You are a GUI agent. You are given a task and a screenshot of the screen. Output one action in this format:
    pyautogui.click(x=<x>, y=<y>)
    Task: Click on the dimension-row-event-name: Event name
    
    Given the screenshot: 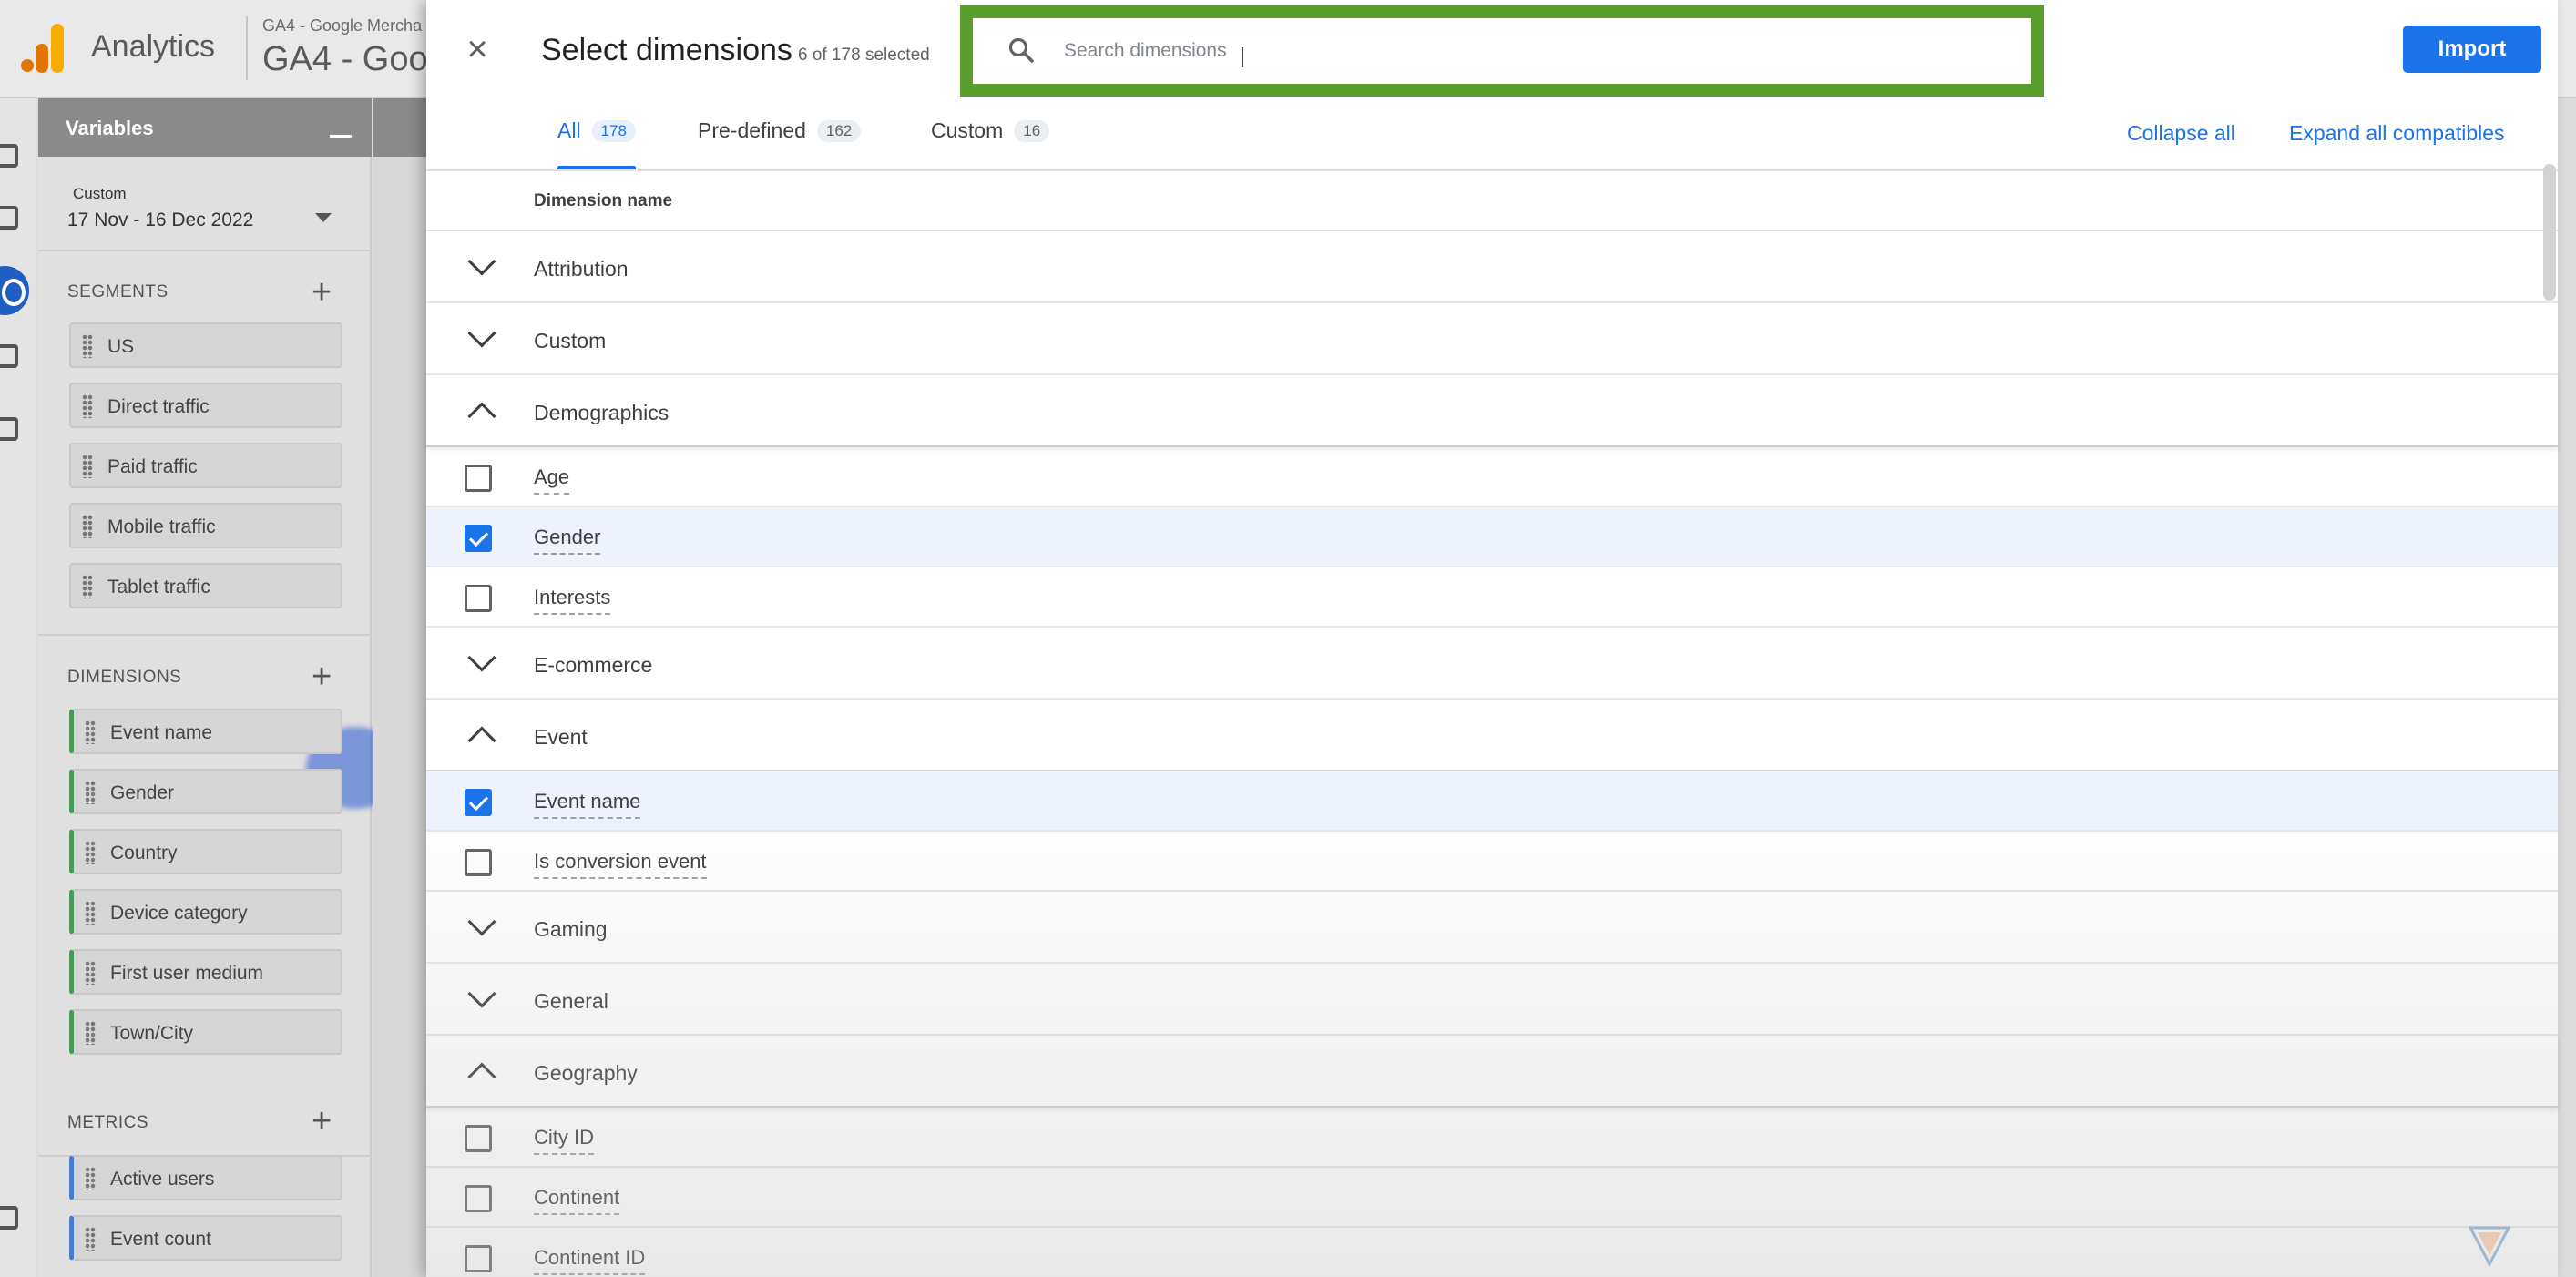 What is the action you would take?
    pyautogui.click(x=1492, y=802)
    